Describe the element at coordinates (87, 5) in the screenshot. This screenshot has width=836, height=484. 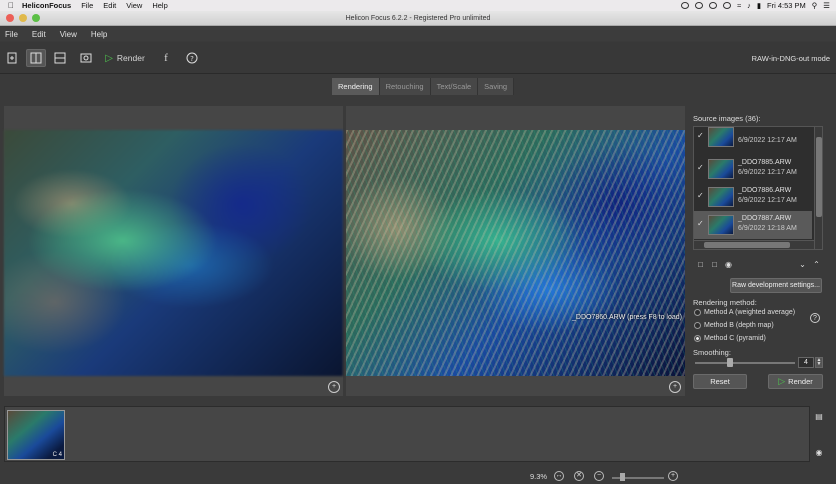
I see `menu-file: File` at that location.